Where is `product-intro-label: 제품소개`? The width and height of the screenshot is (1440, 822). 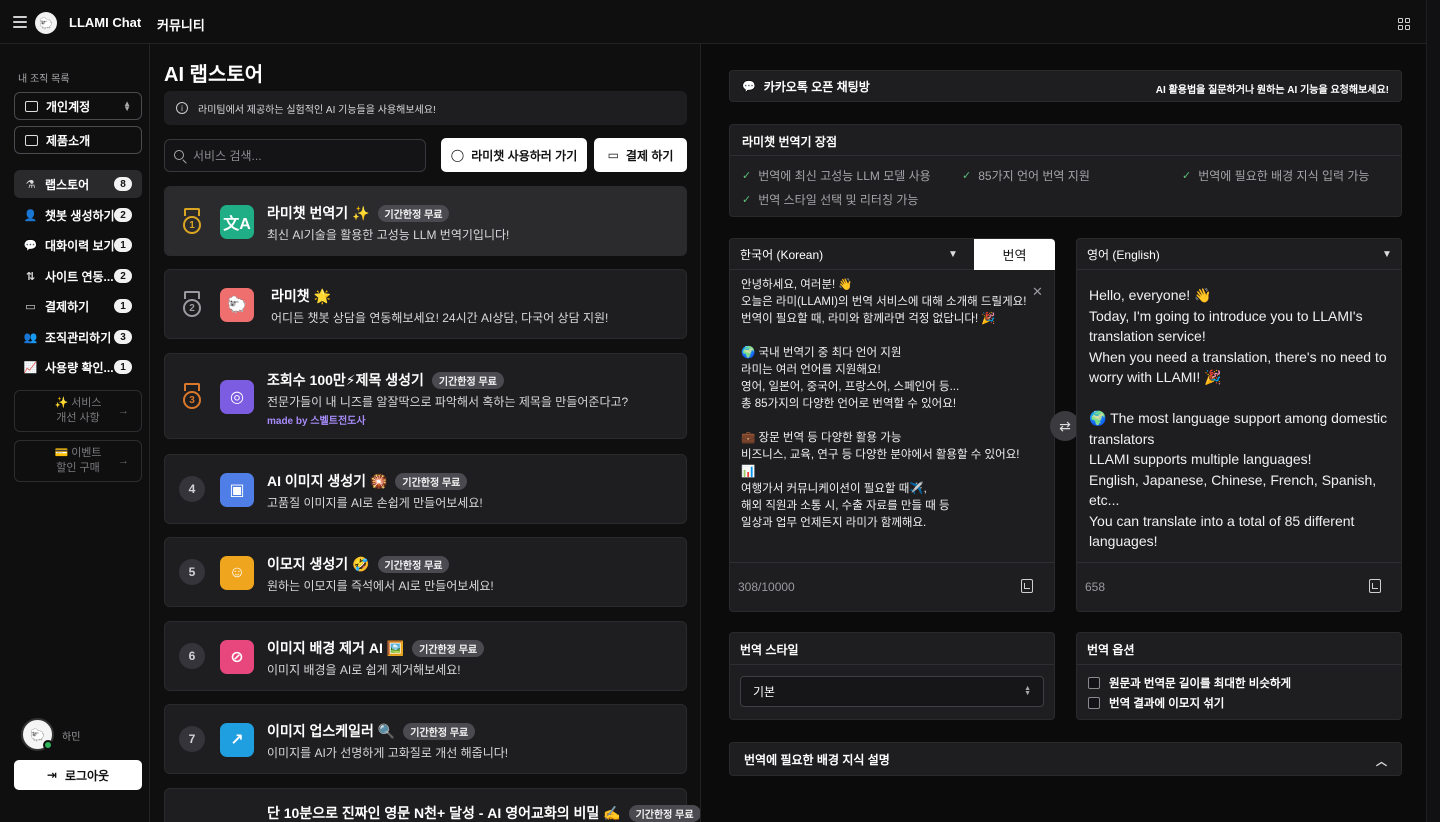
product-intro-label: 제품소개 is located at coordinates (68, 140).